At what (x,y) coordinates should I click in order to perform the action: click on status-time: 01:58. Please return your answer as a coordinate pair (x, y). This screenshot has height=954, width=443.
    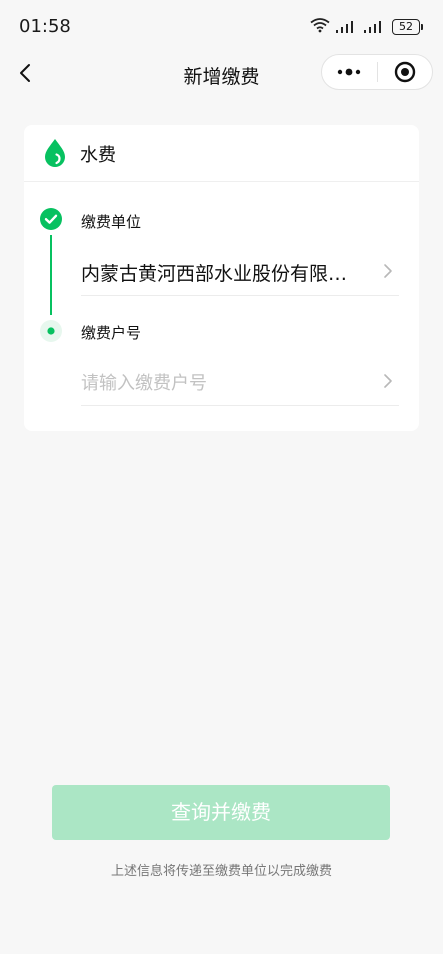
    Looking at the image, I should click on (45, 26).